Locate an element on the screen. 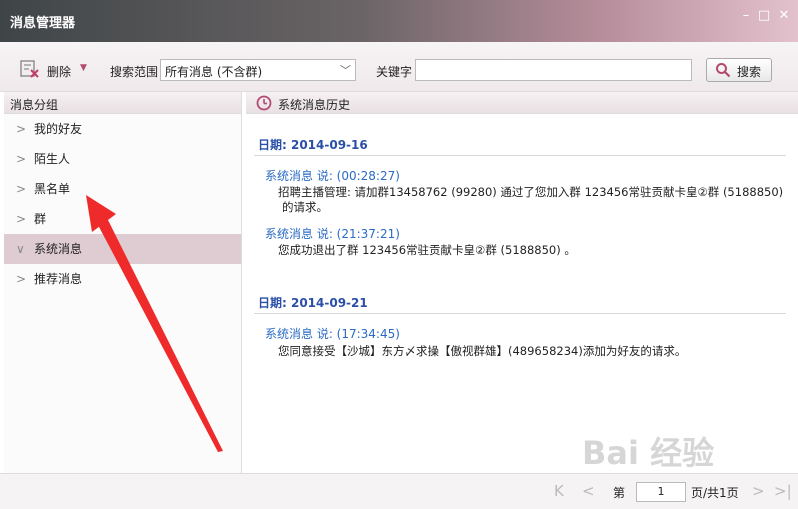  message-history-header: 系统消息历史 is located at coordinates (522, 103).